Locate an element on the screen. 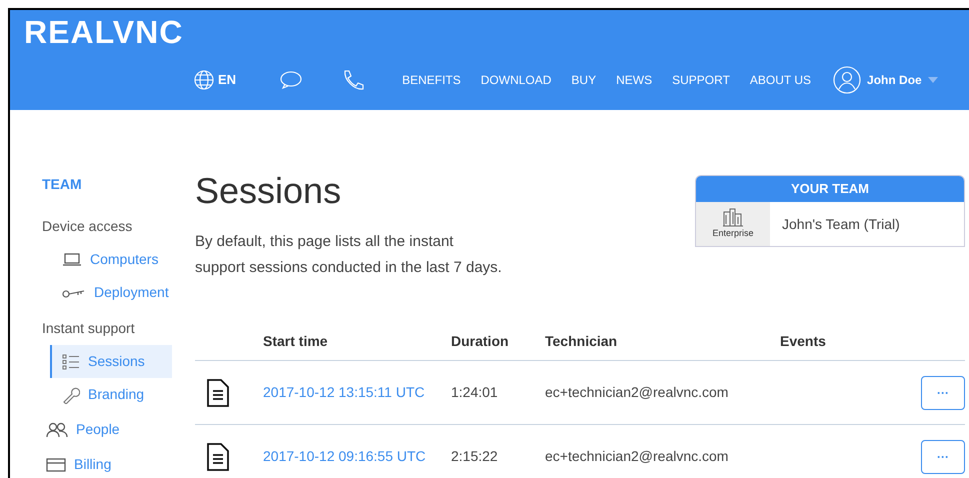 Image resolution: width=969 pixels, height=478 pixels. sidebar-item: Computers is located at coordinates (111, 259).